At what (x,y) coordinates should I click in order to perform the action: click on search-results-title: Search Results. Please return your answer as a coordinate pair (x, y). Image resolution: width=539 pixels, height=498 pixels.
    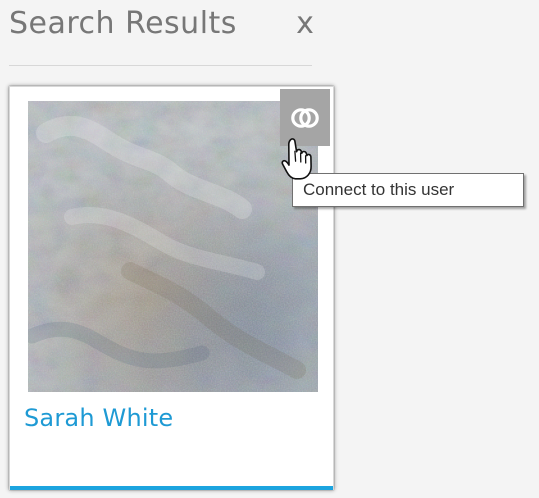
    Looking at the image, I should click on (123, 23).